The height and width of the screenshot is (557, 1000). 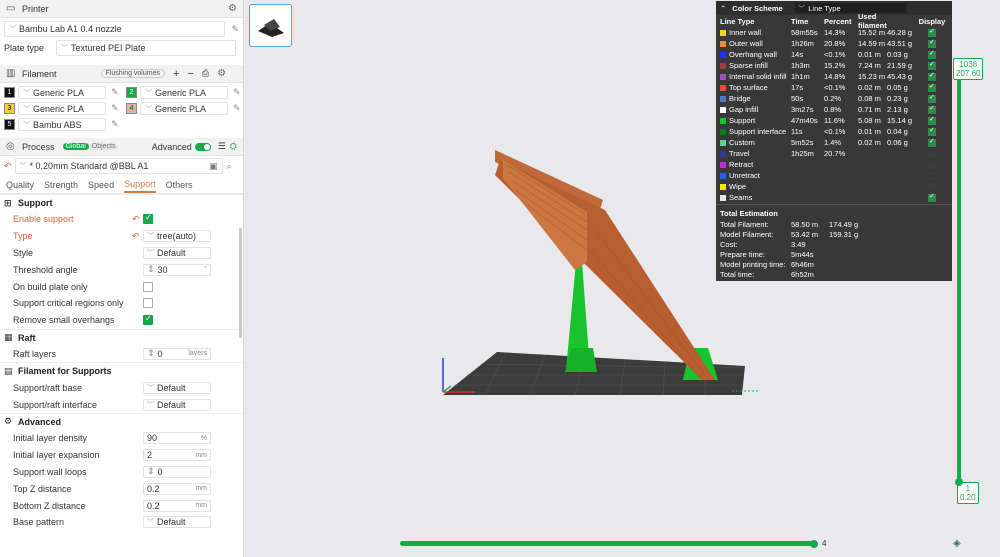 What do you see at coordinates (131, 92) in the screenshot?
I see `filament-color-swatch: 2` at bounding box center [131, 92].